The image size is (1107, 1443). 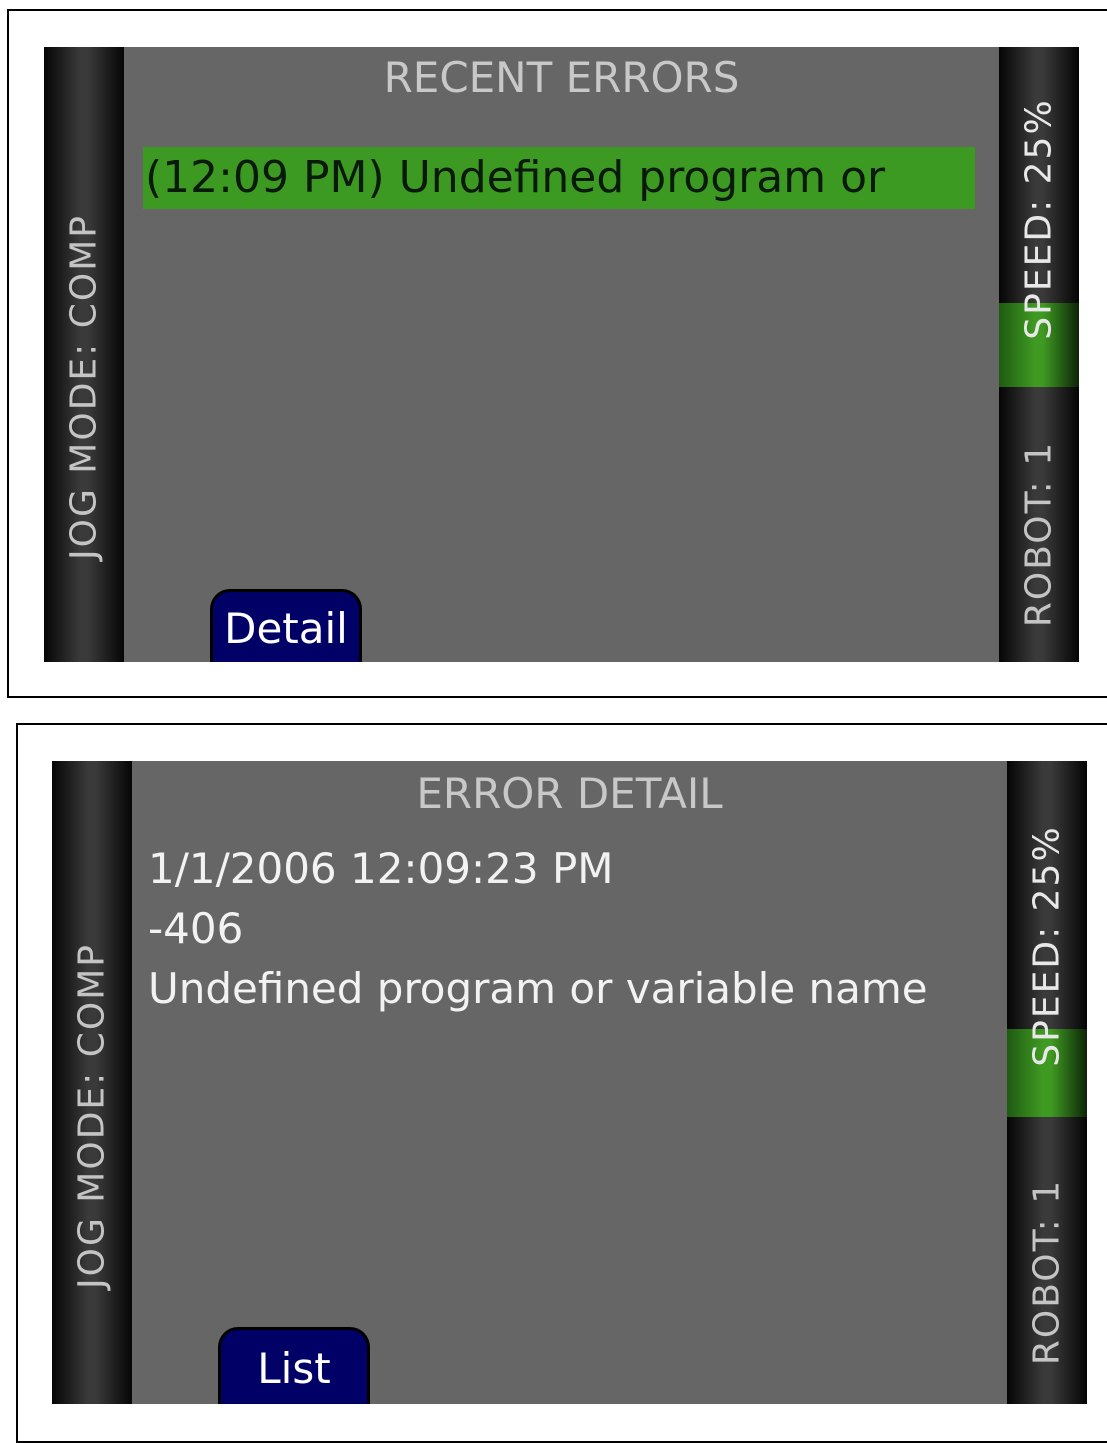 I want to click on list-button: List, so click(x=294, y=1365).